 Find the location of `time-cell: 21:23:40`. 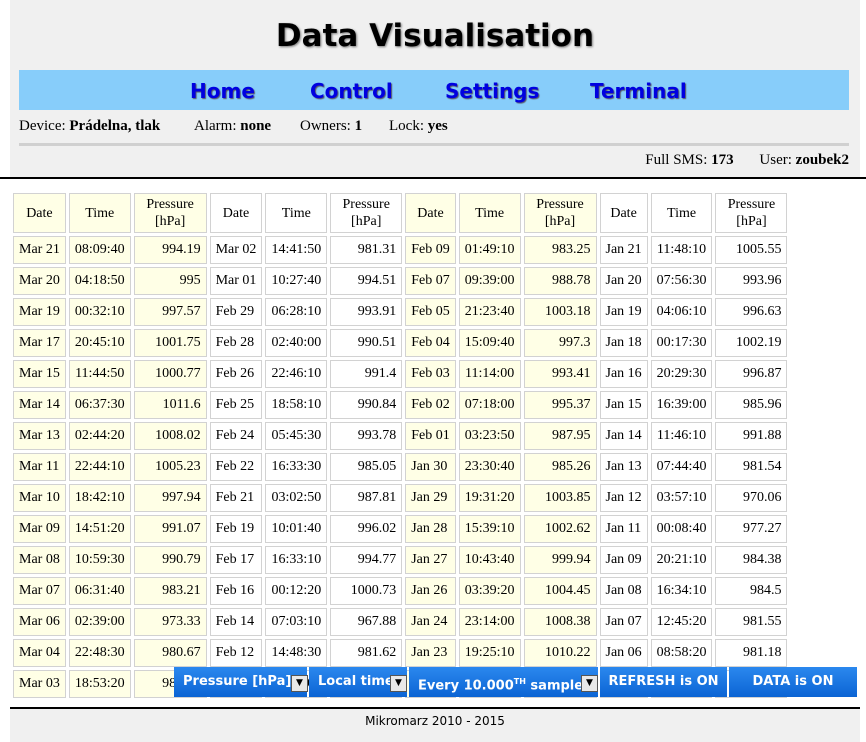

time-cell: 21:23:40 is located at coordinates (489, 312).